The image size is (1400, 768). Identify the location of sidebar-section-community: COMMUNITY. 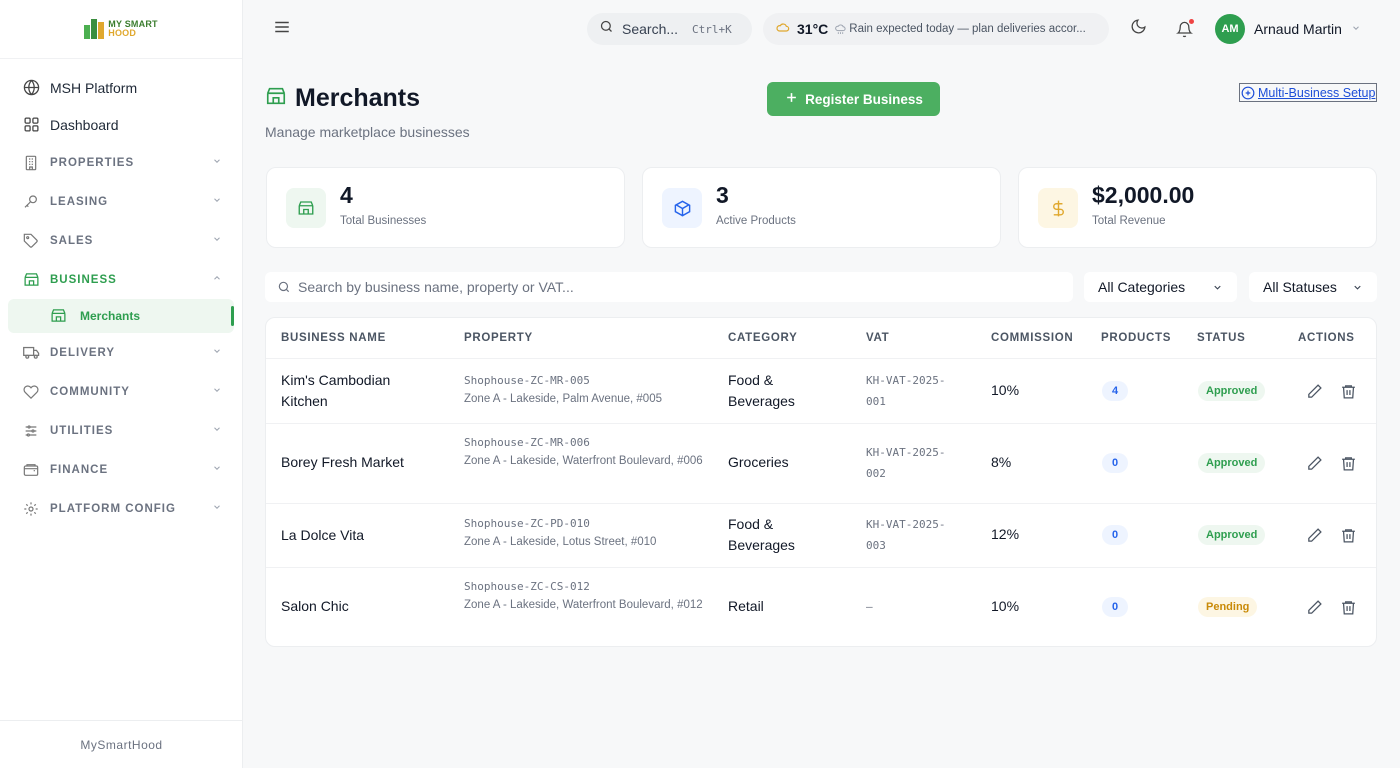
(121, 391).